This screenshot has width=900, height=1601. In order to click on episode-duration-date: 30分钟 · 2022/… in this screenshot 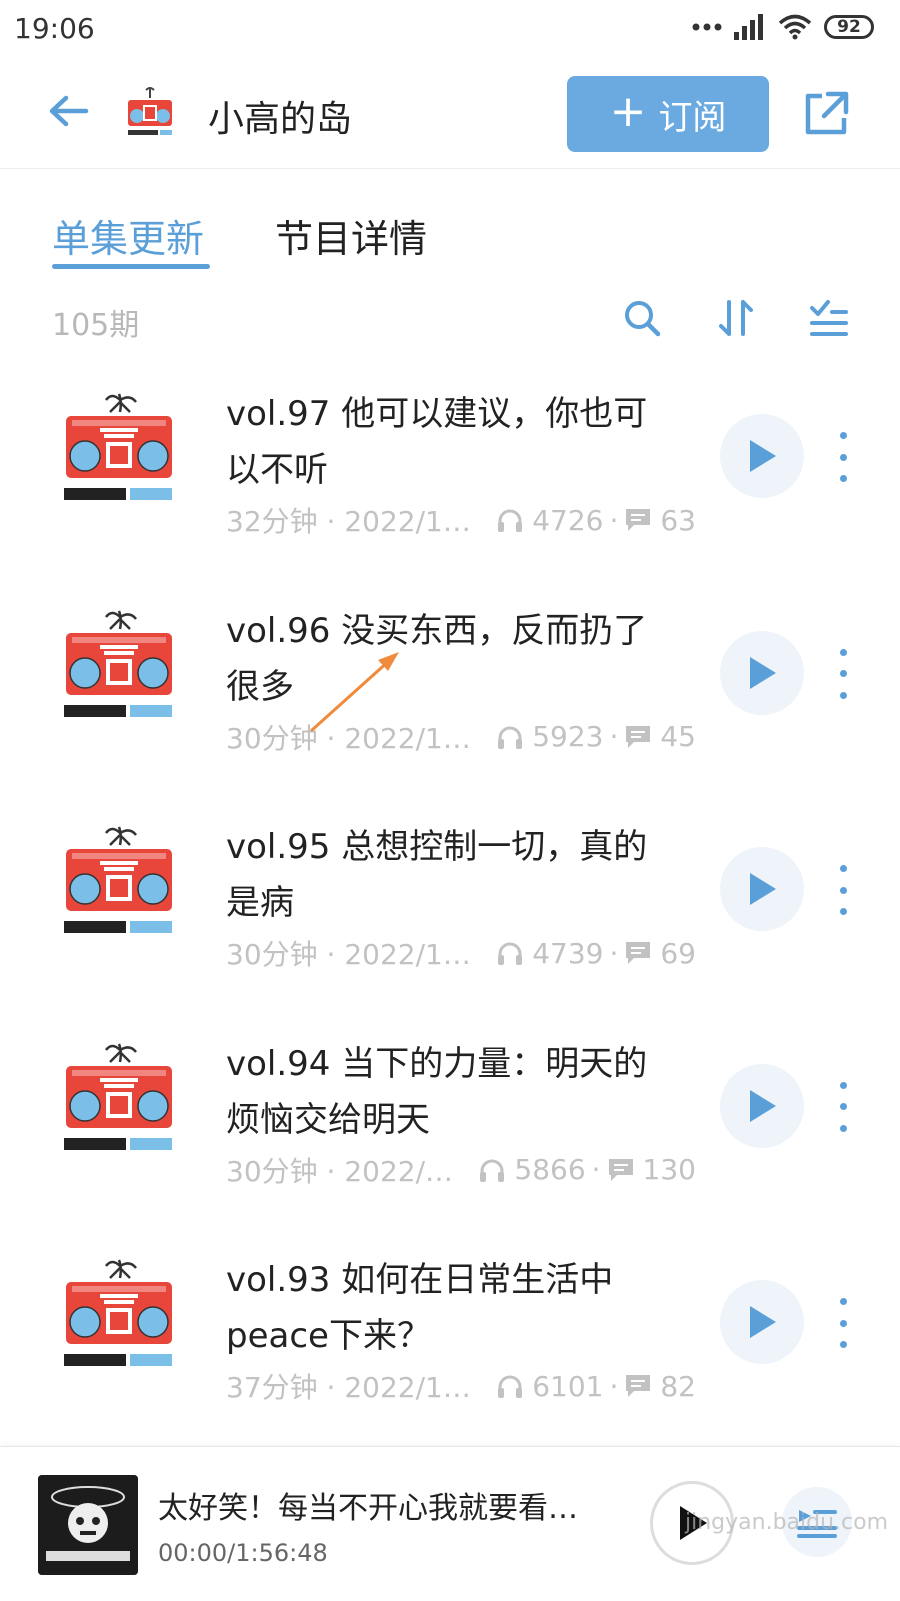, I will do `click(340, 1171)`.